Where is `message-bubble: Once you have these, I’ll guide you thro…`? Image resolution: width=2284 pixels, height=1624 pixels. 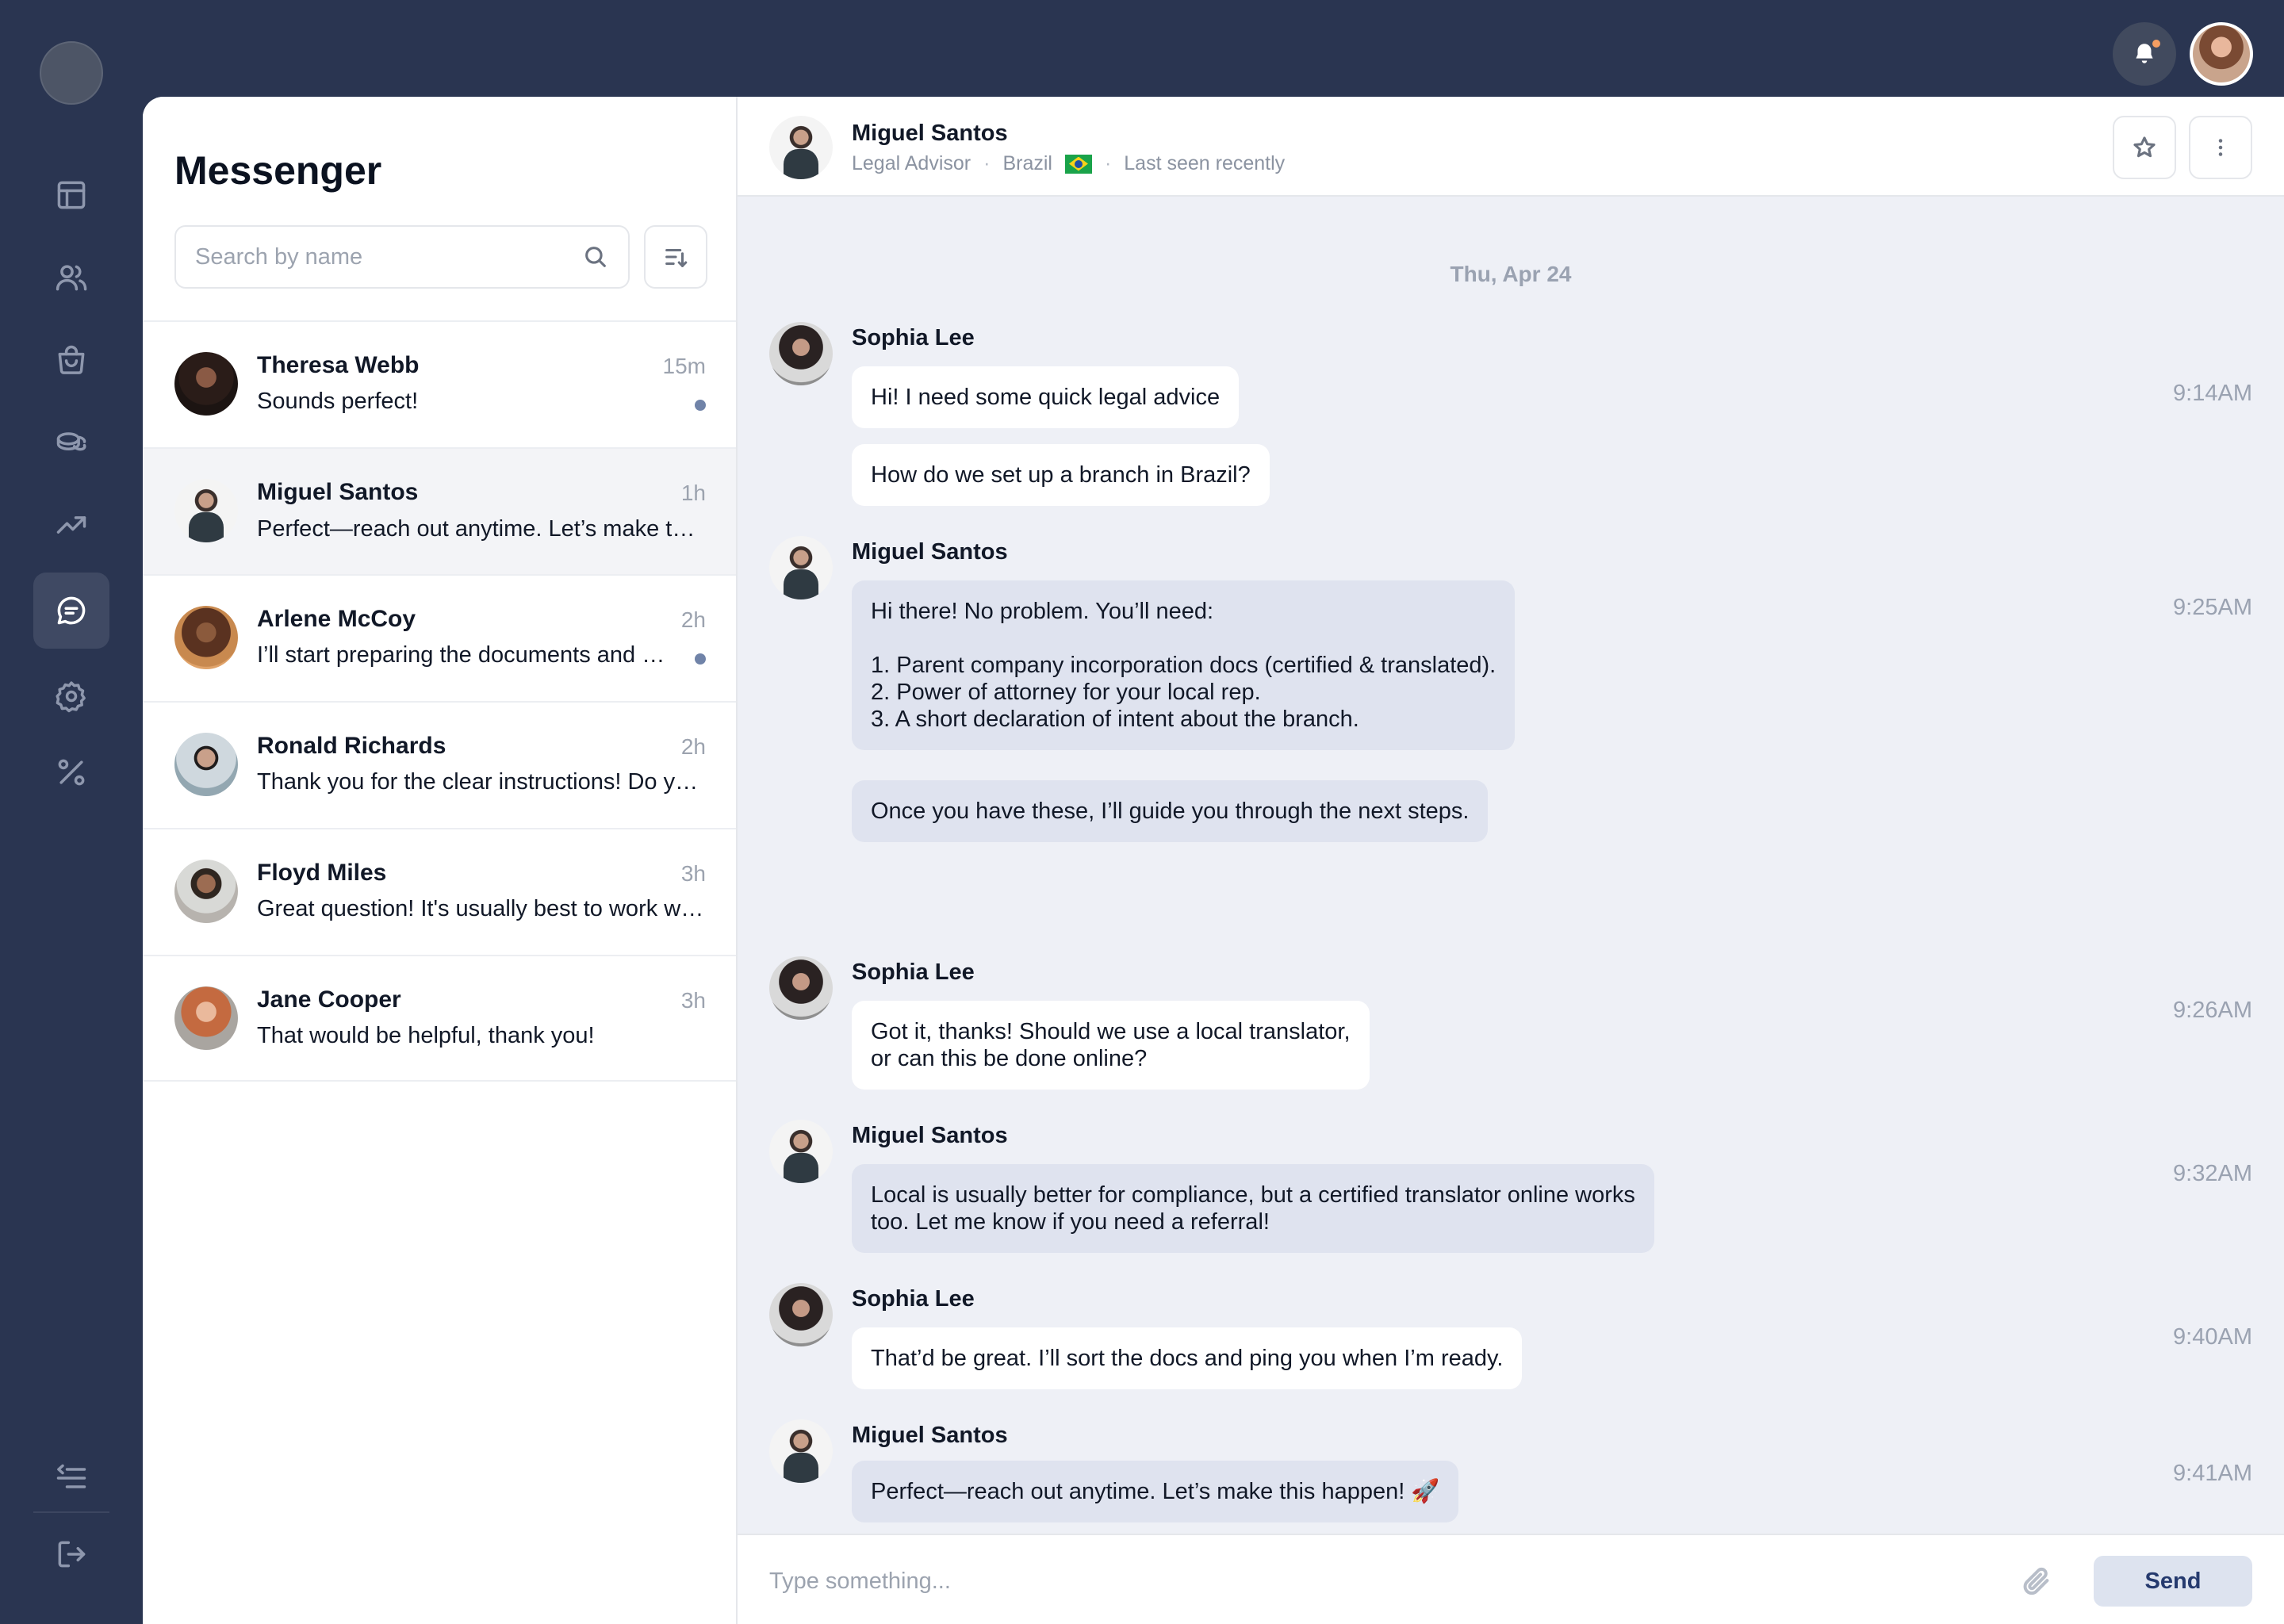
message-bubble: Once you have these, I’ll guide you thro… is located at coordinates (1170, 811).